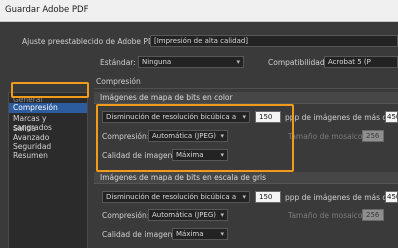 Image resolution: width=398 pixels, height=248 pixels. What do you see at coordinates (157, 62) in the screenshot?
I see `standard-value: Ninguna` at bounding box center [157, 62].